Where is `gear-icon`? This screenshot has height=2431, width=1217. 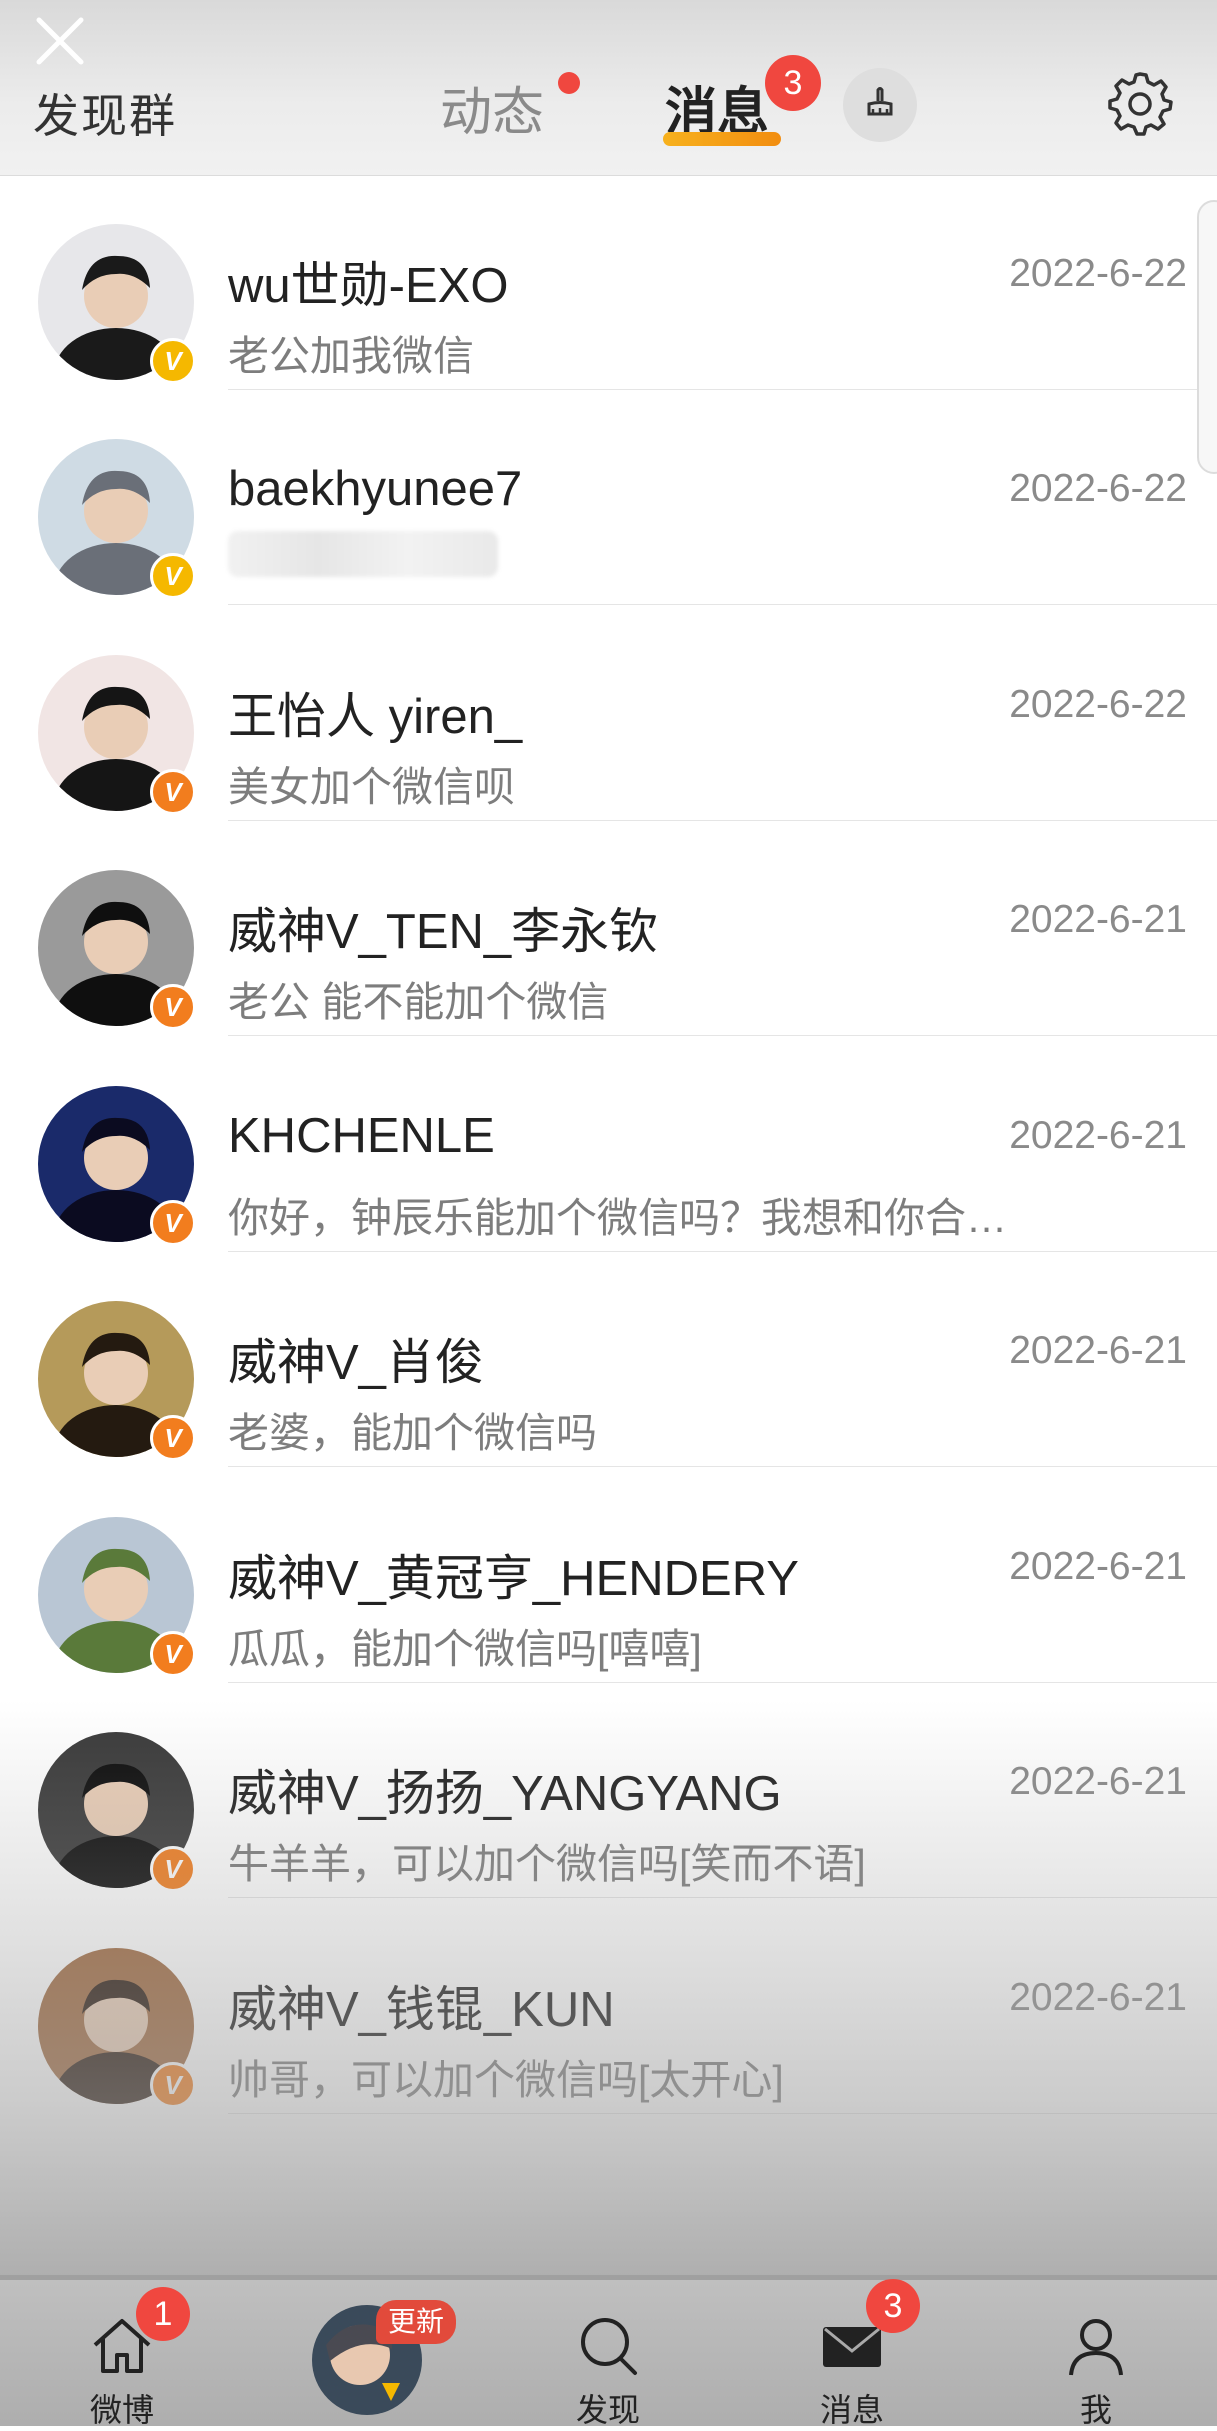
gear-icon is located at coordinates (1140, 102).